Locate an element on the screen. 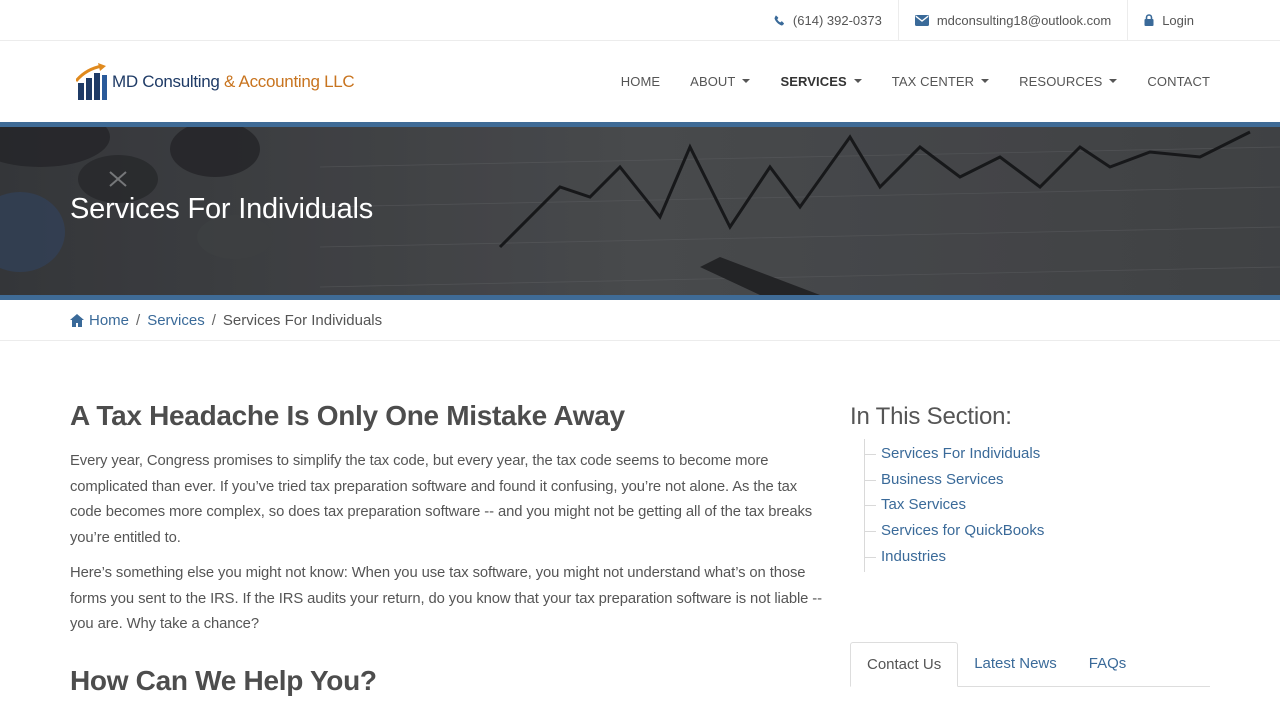  breadcrumb-home: Home is located at coordinates (99, 320).